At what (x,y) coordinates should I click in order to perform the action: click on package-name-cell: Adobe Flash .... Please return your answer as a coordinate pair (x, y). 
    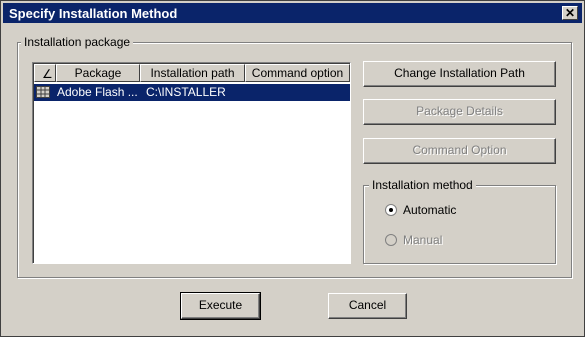
    Looking at the image, I should click on (97, 92).